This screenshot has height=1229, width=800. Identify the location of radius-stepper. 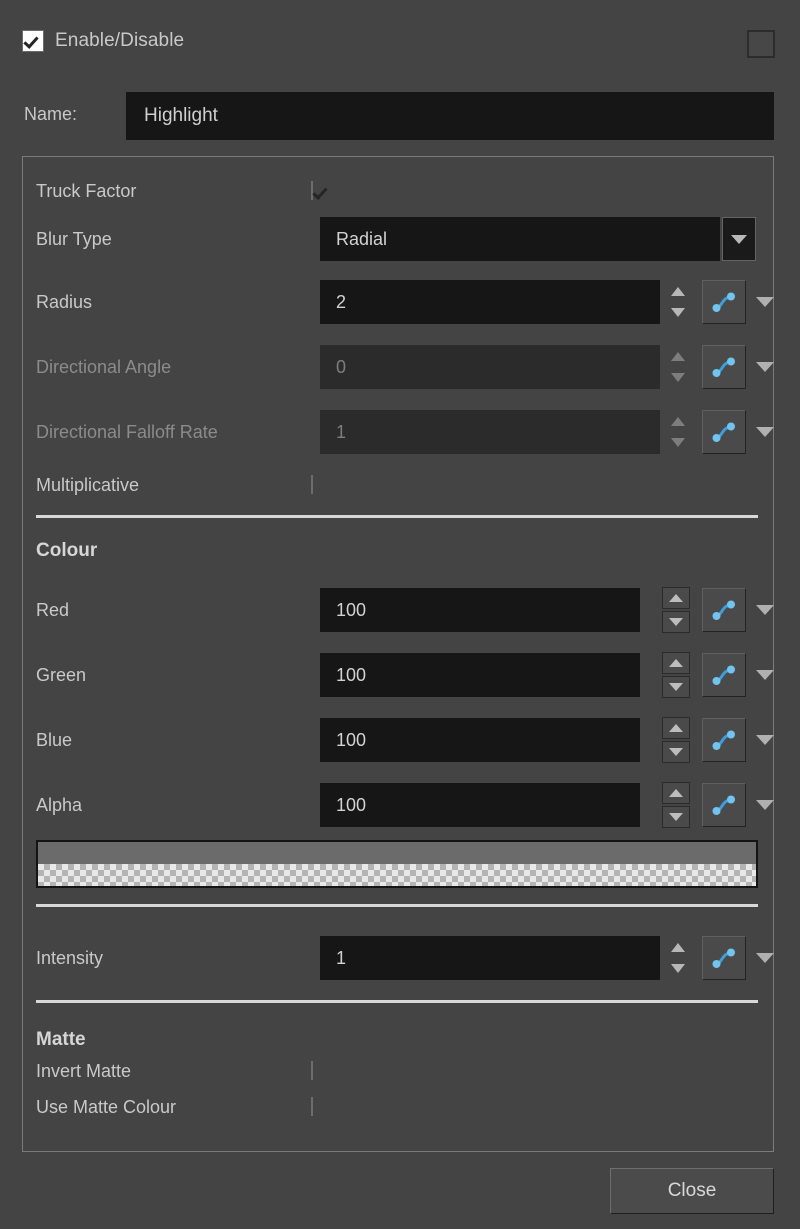
(678, 302).